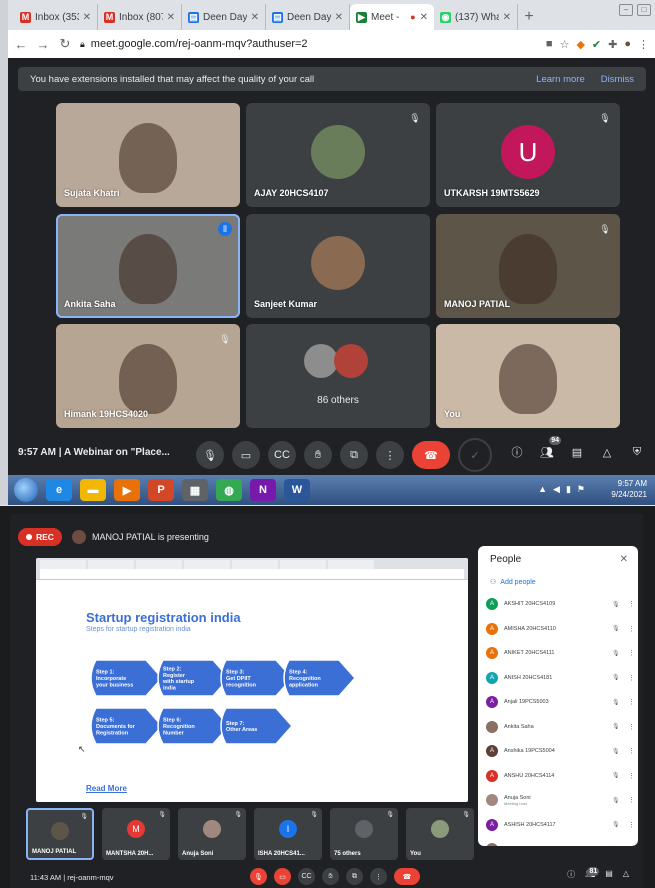 This screenshot has height=888, width=655. Describe the element at coordinates (338, 266) in the screenshot. I see `participant-tile: Sanjeet Kumar` at that location.